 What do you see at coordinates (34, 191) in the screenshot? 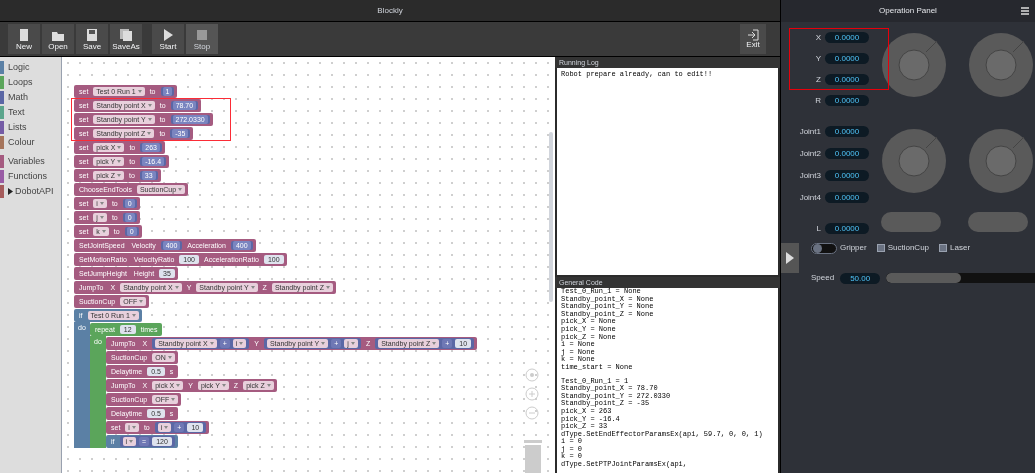
I see `category-label: DobotAPI` at bounding box center [34, 191].